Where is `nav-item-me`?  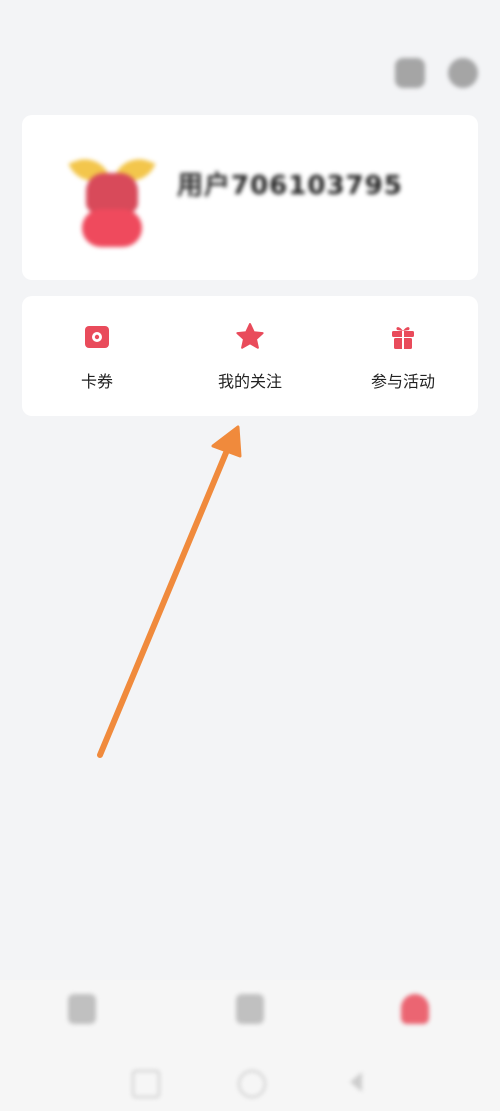 nav-item-me is located at coordinates (415, 1029).